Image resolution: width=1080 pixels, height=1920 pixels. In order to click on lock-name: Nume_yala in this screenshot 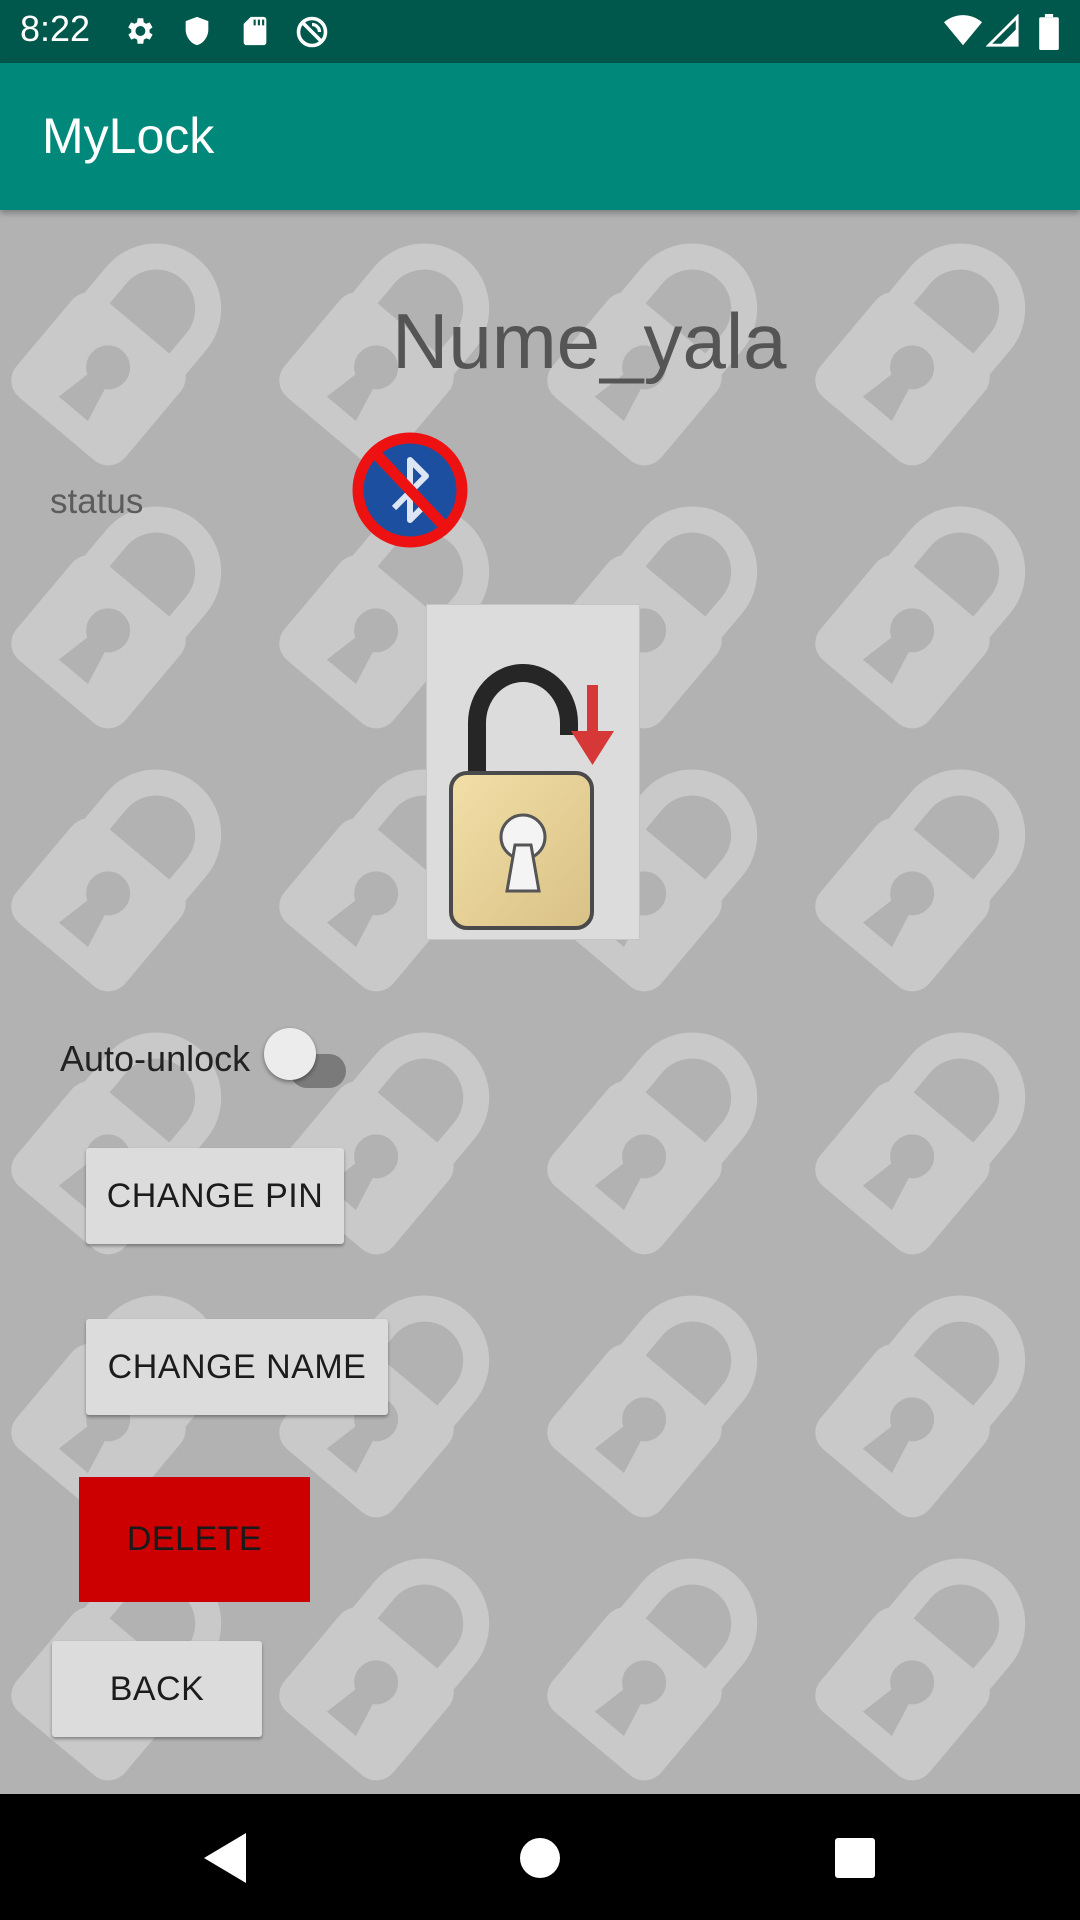, I will do `click(589, 341)`.